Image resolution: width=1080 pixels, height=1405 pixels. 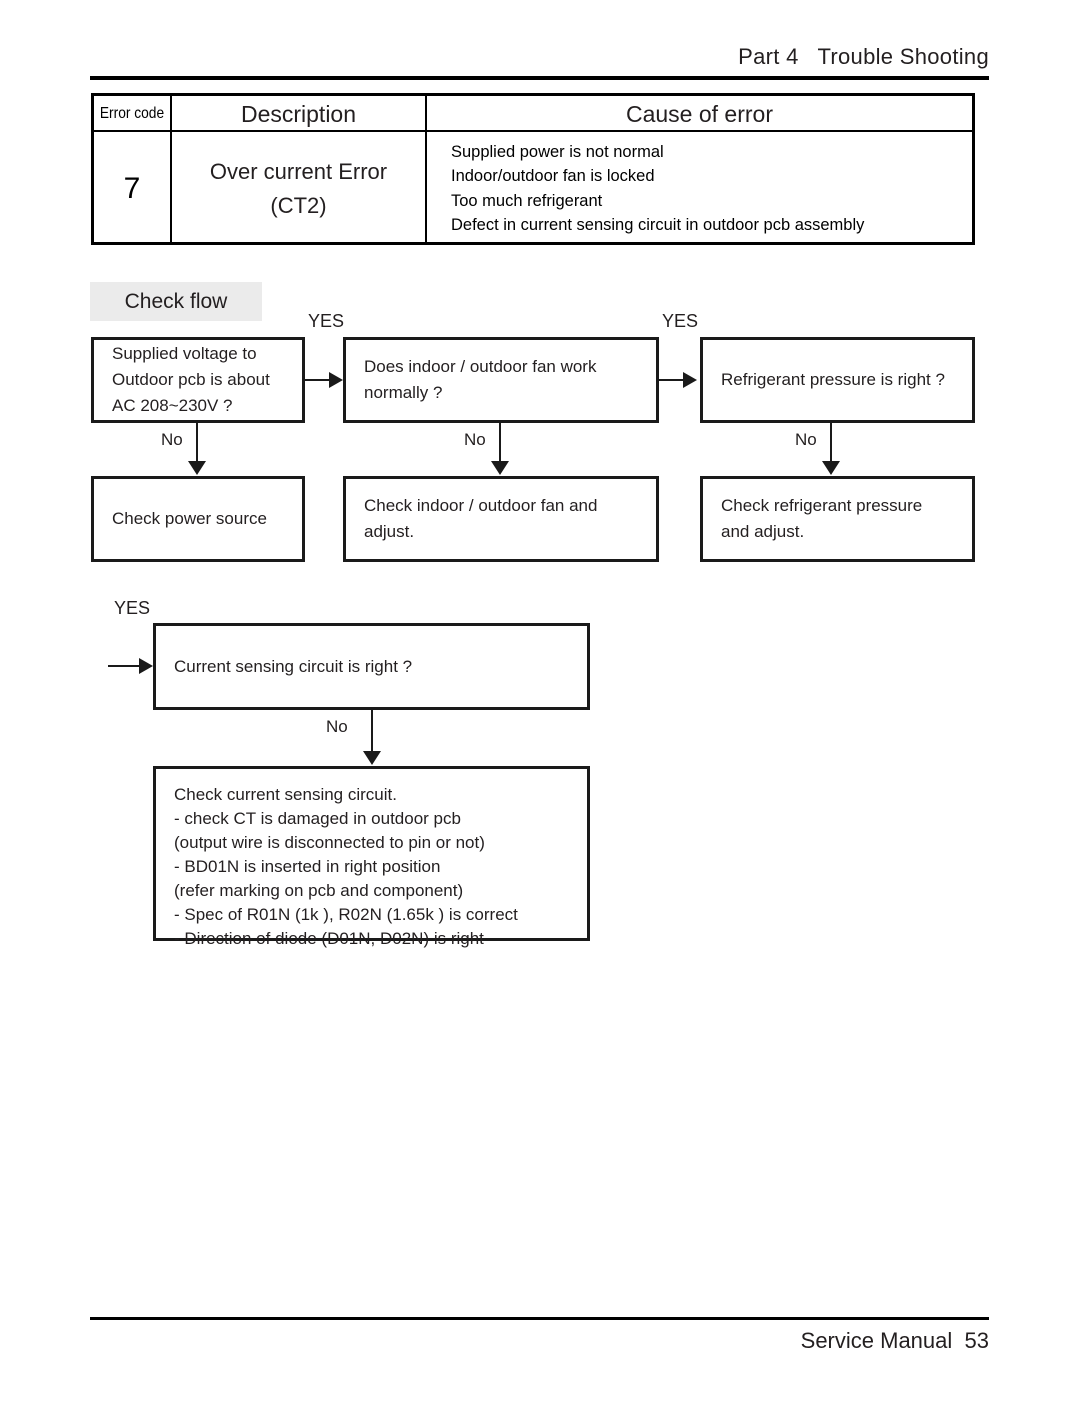 What do you see at coordinates (298, 171) in the screenshot?
I see `description-line-1: Over current Error` at bounding box center [298, 171].